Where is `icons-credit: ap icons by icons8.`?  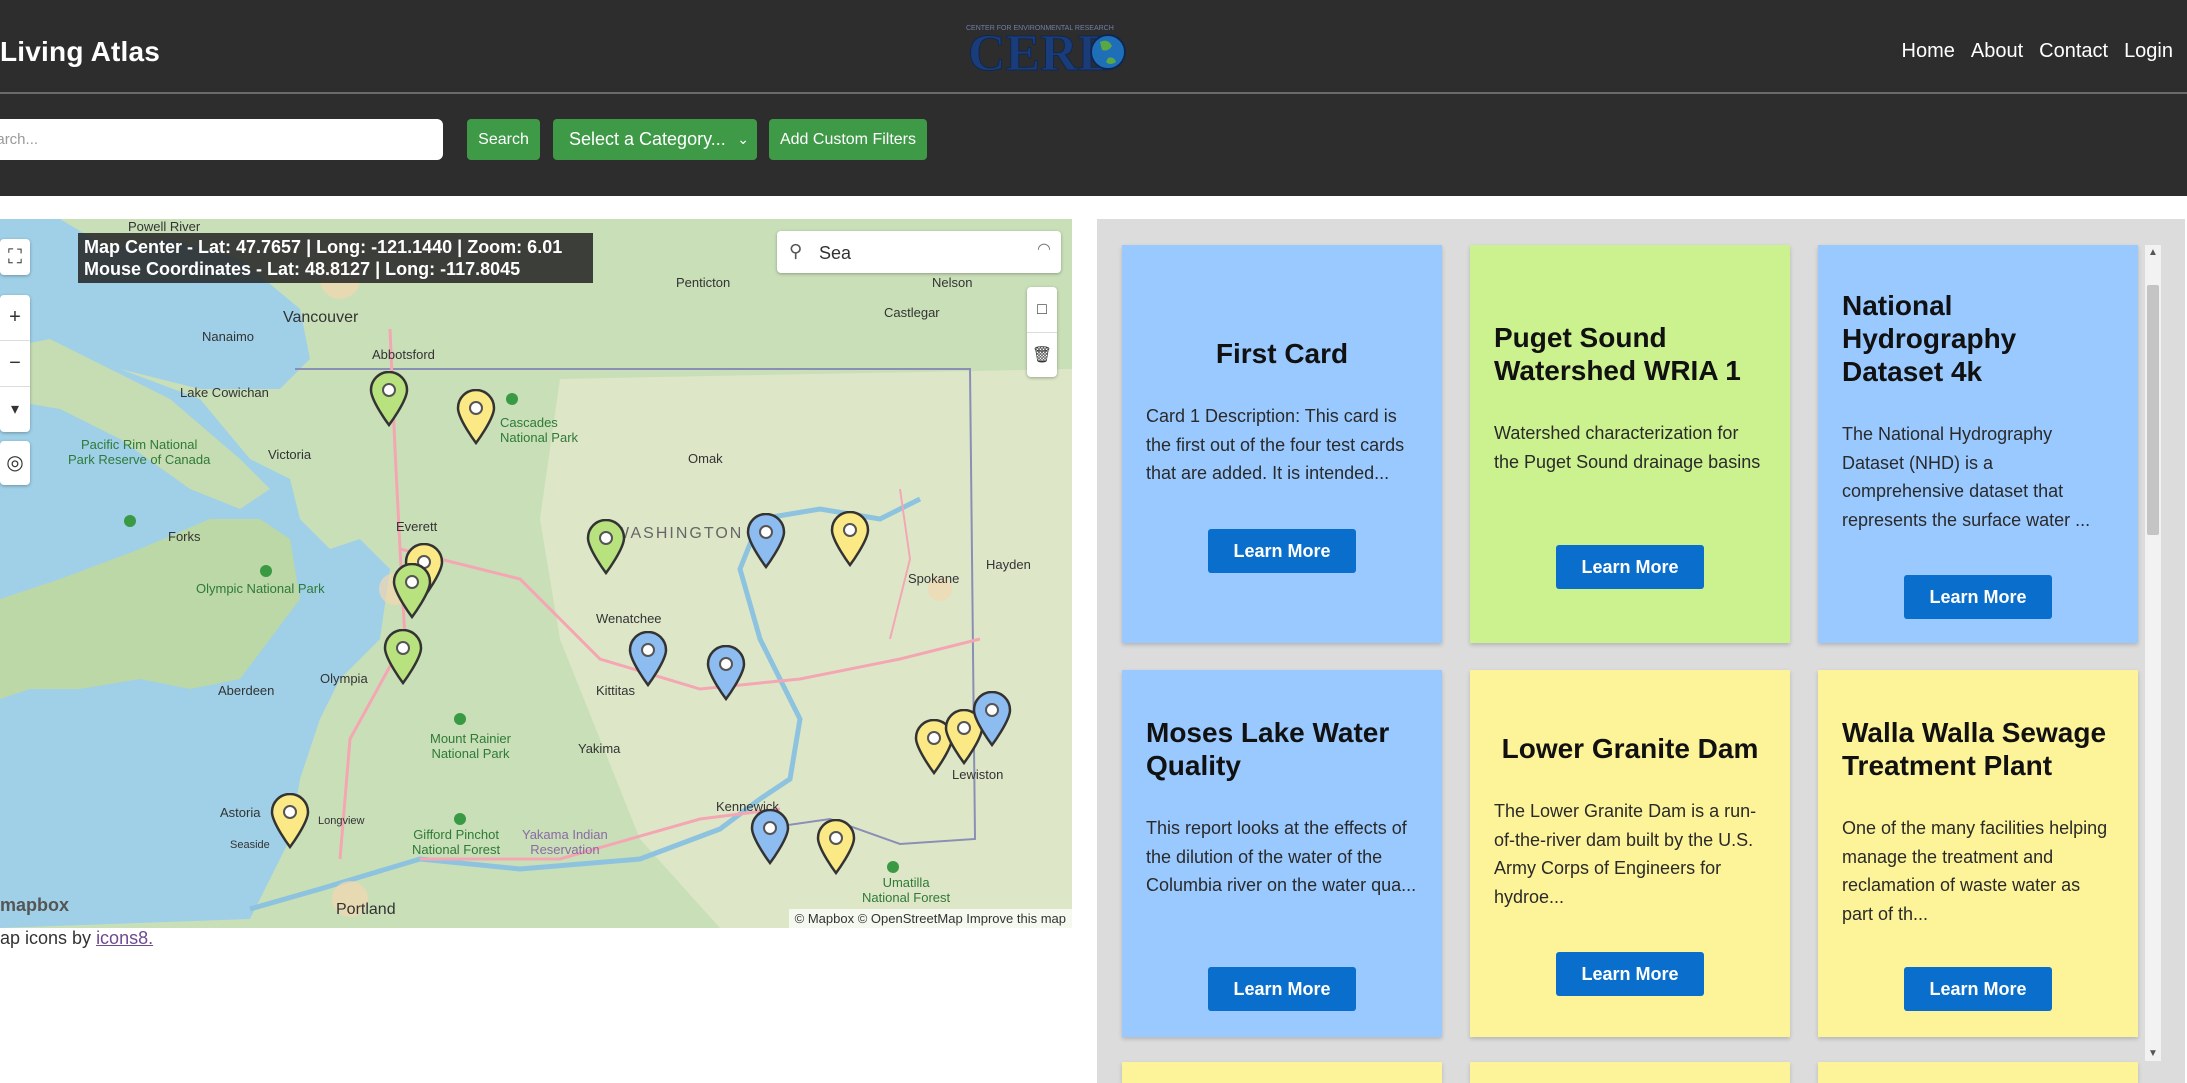
icons-credit: ap icons by icons8. is located at coordinates (76, 938).